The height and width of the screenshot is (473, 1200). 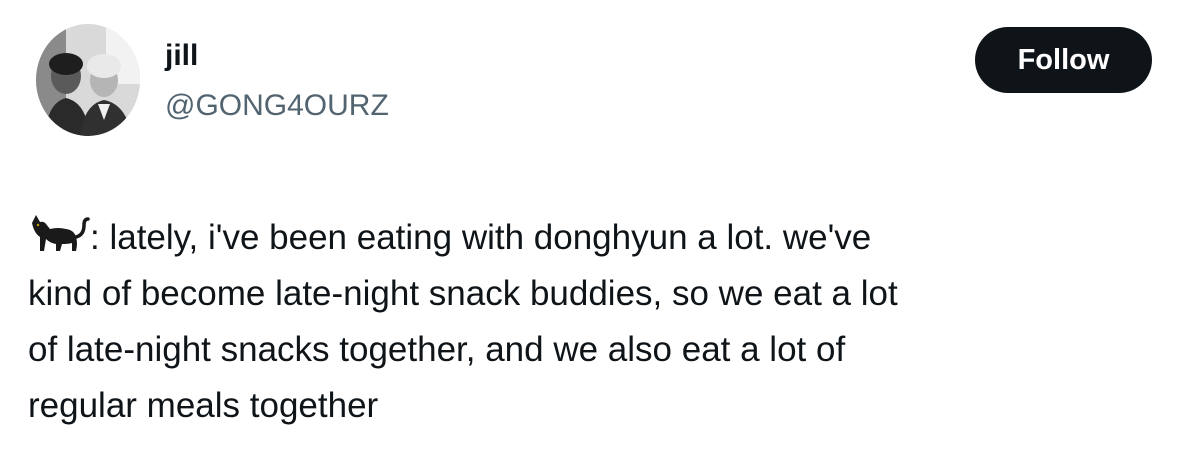 I want to click on display-name: jill, so click(x=181, y=56).